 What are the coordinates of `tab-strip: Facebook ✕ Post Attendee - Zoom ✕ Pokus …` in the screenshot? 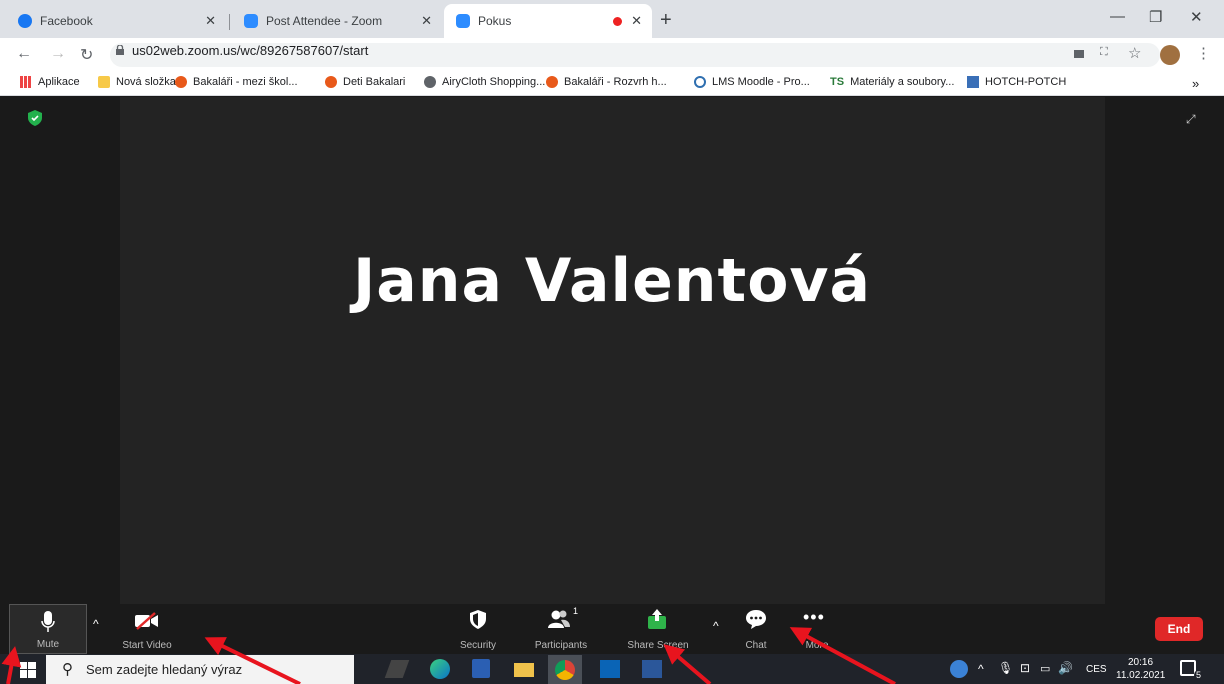 It's located at (612, 19).